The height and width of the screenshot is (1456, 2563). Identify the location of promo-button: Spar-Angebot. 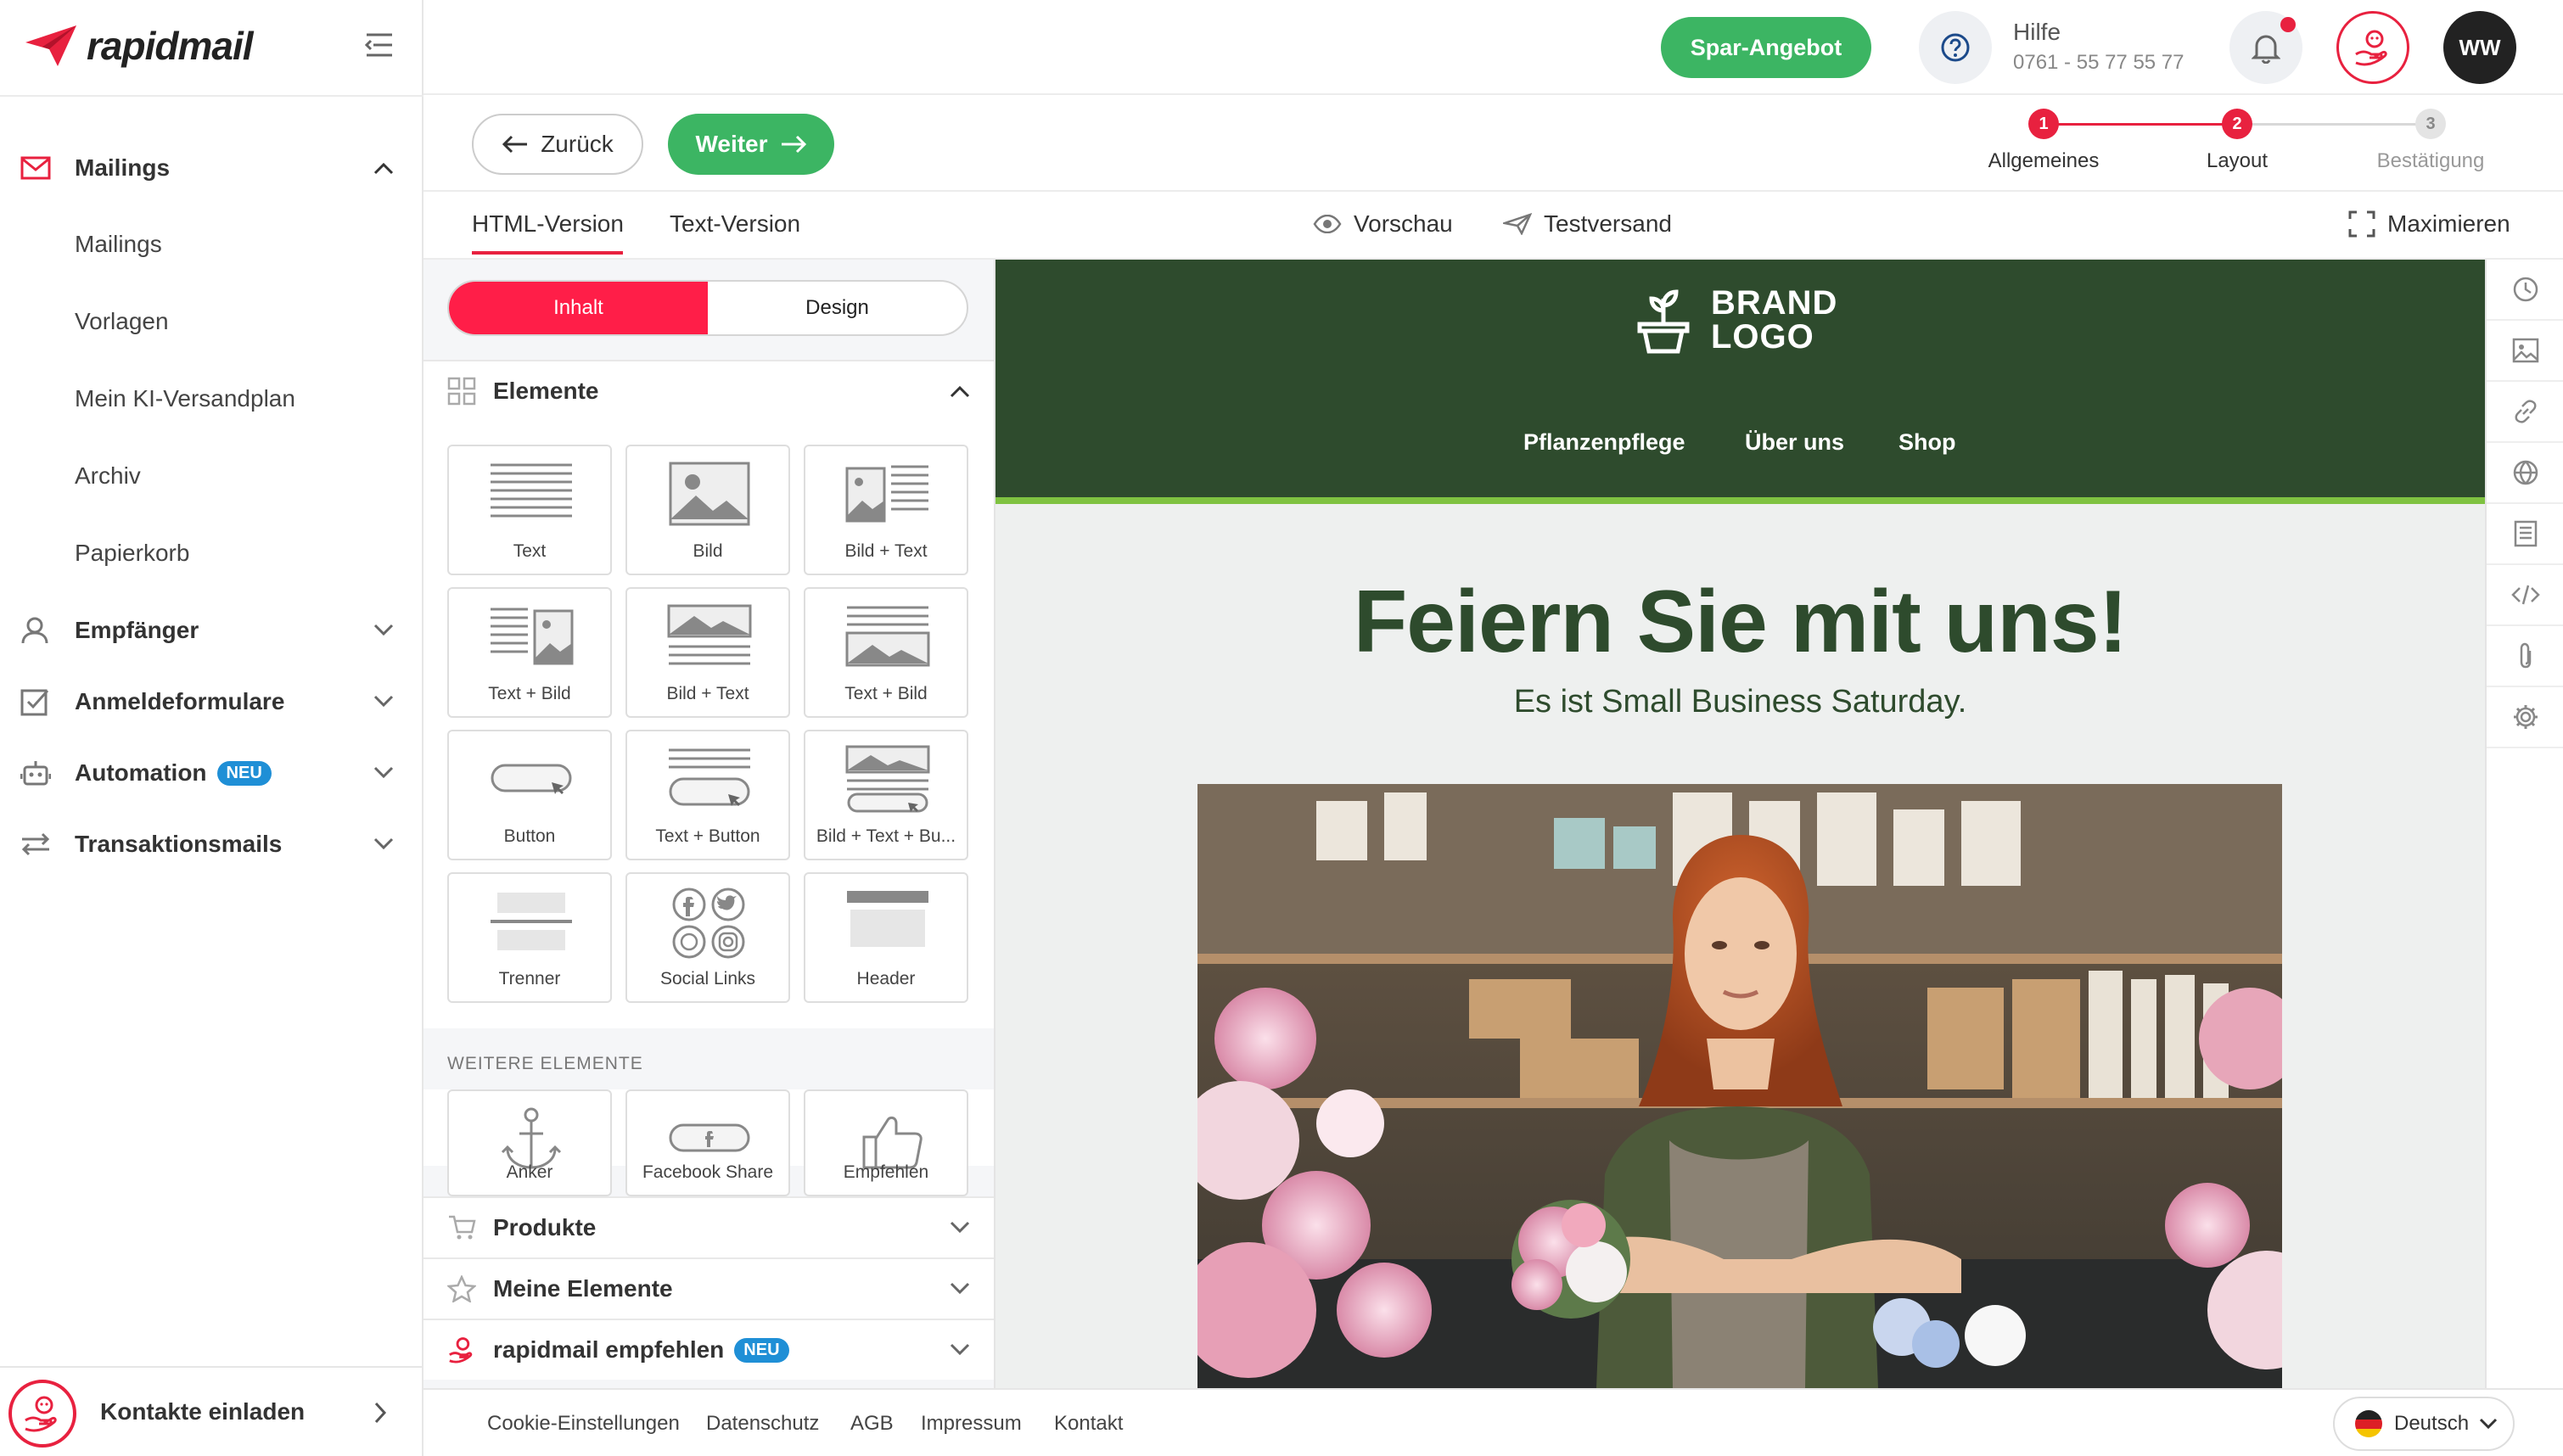
(1766, 48).